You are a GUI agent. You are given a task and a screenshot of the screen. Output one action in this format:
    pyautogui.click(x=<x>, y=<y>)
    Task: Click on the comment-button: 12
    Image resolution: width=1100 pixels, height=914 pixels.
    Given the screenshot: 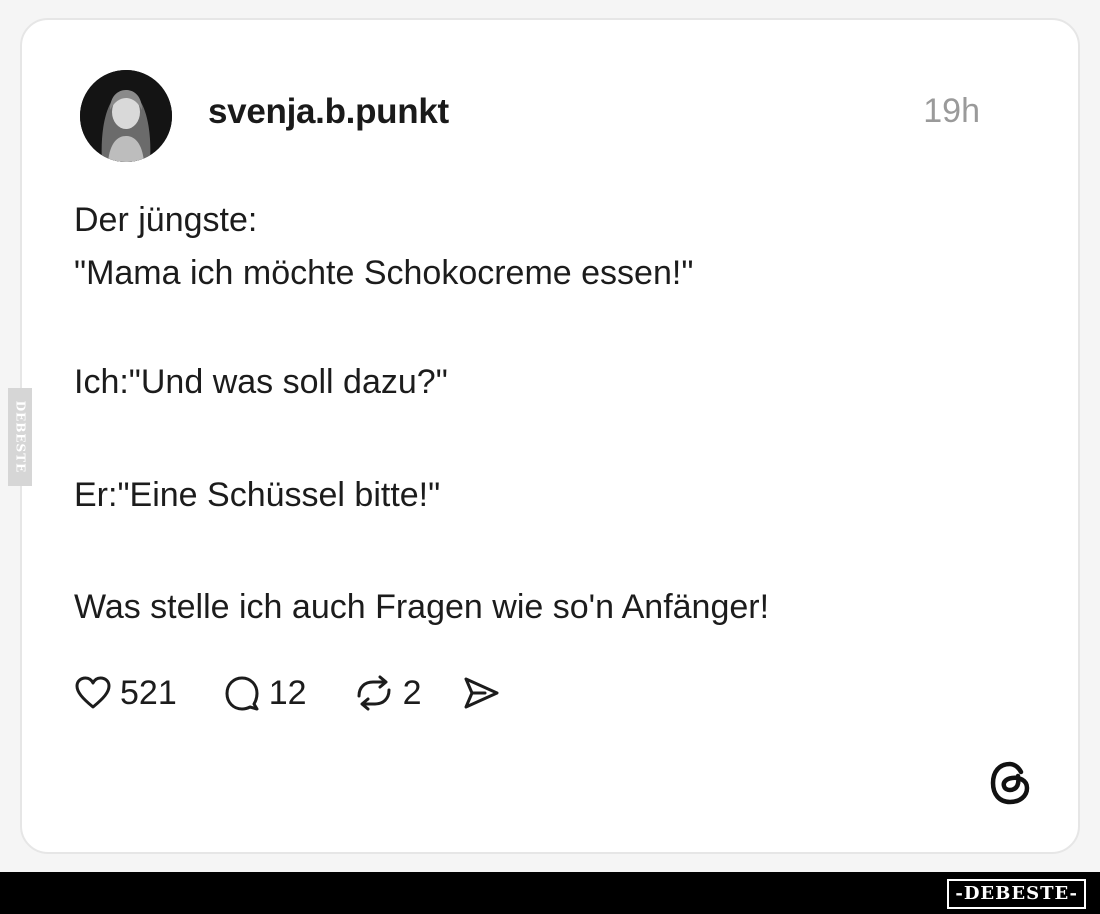 What is the action you would take?
    pyautogui.click(x=288, y=693)
    